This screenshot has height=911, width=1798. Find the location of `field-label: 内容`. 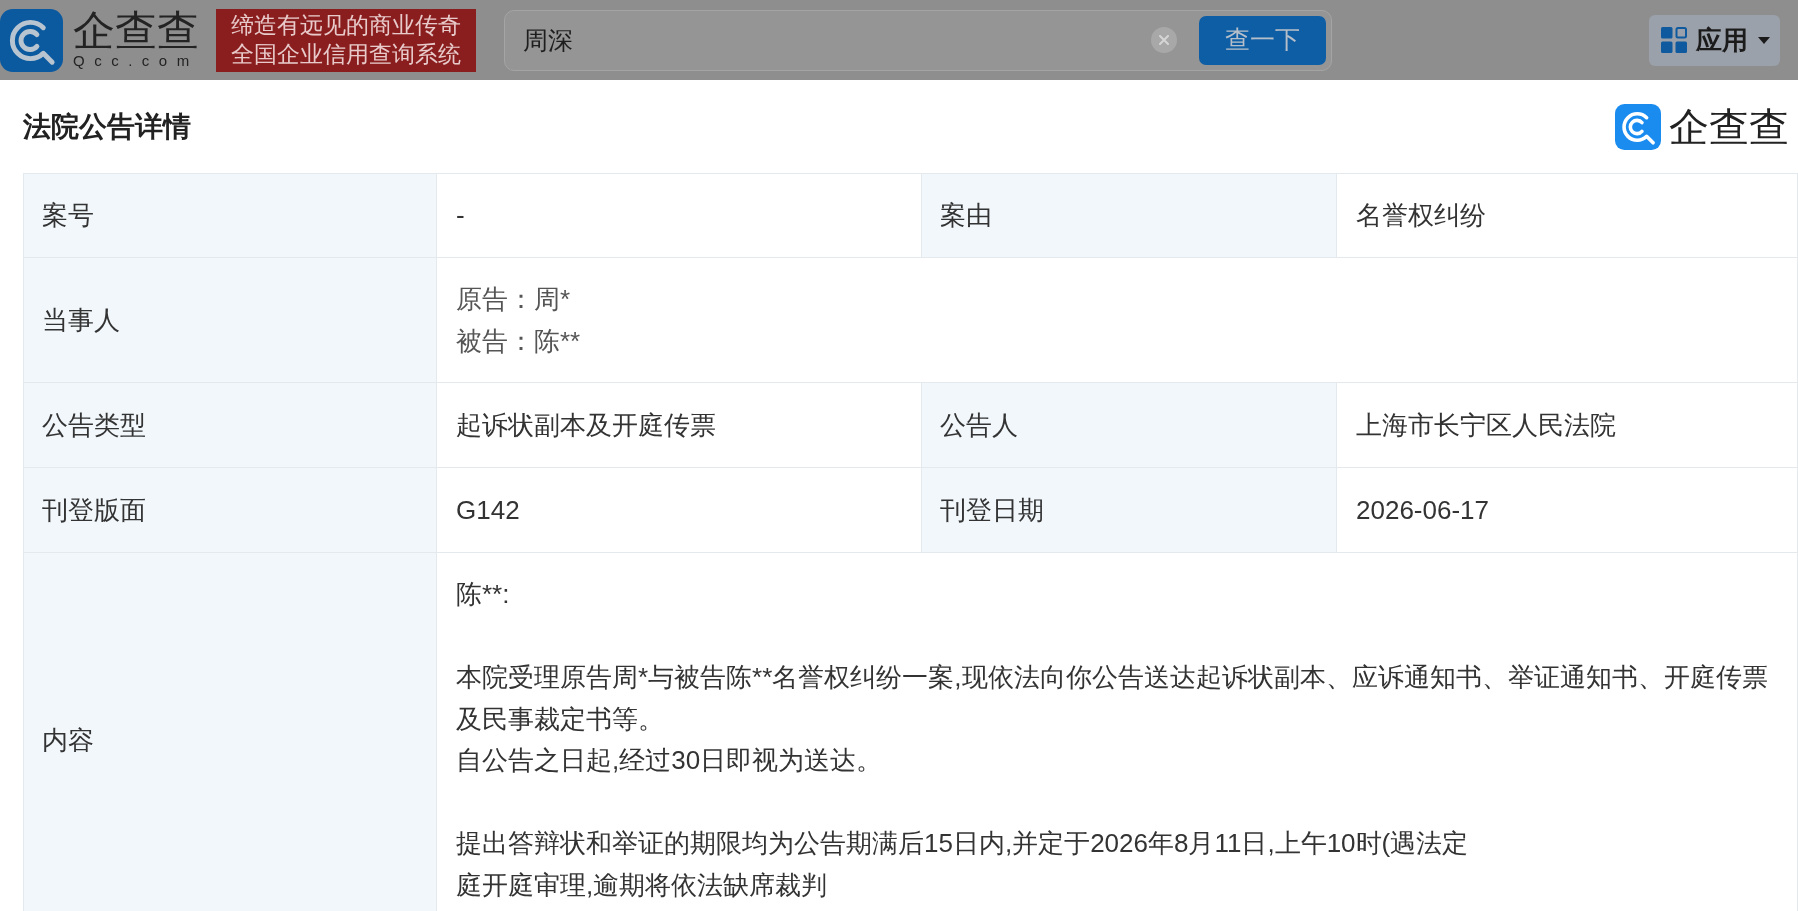

field-label: 内容 is located at coordinates (230, 732).